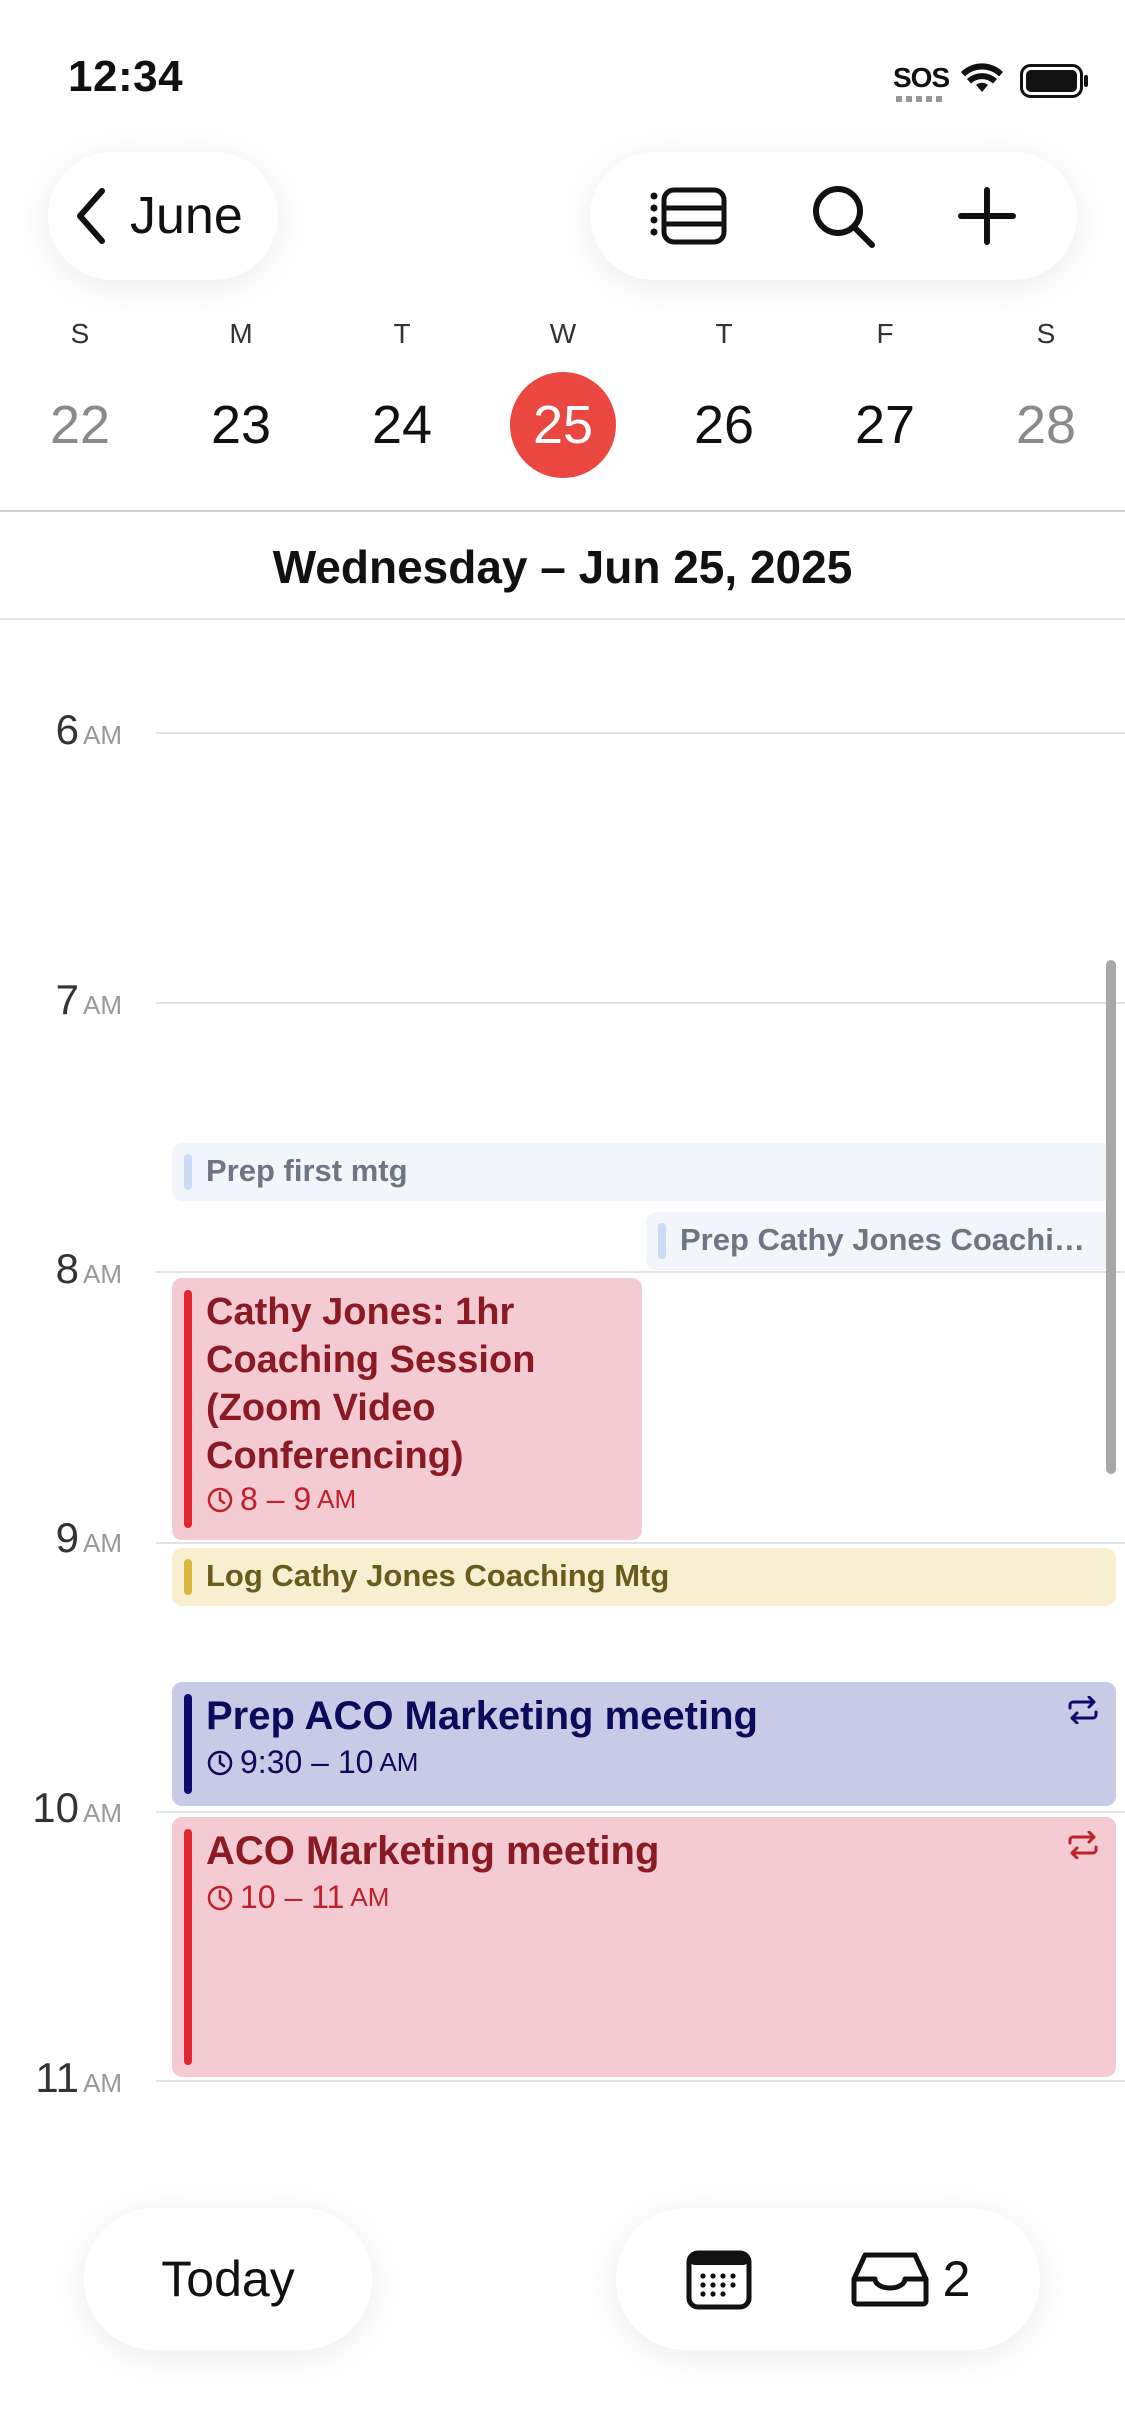  Describe the element at coordinates (724, 425) in the screenshot. I see `date-cell: 26` at that location.